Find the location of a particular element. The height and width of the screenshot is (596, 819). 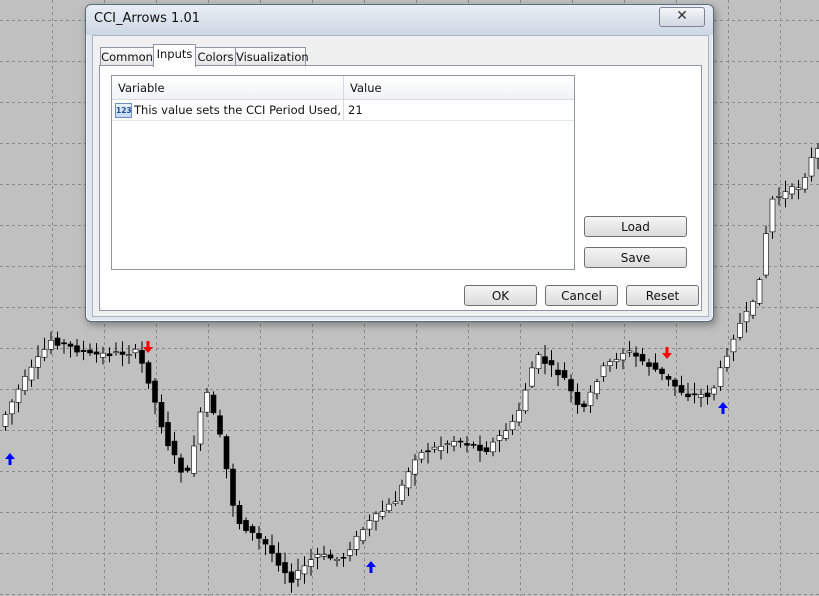

column-header-value: Value is located at coordinates (459, 87).